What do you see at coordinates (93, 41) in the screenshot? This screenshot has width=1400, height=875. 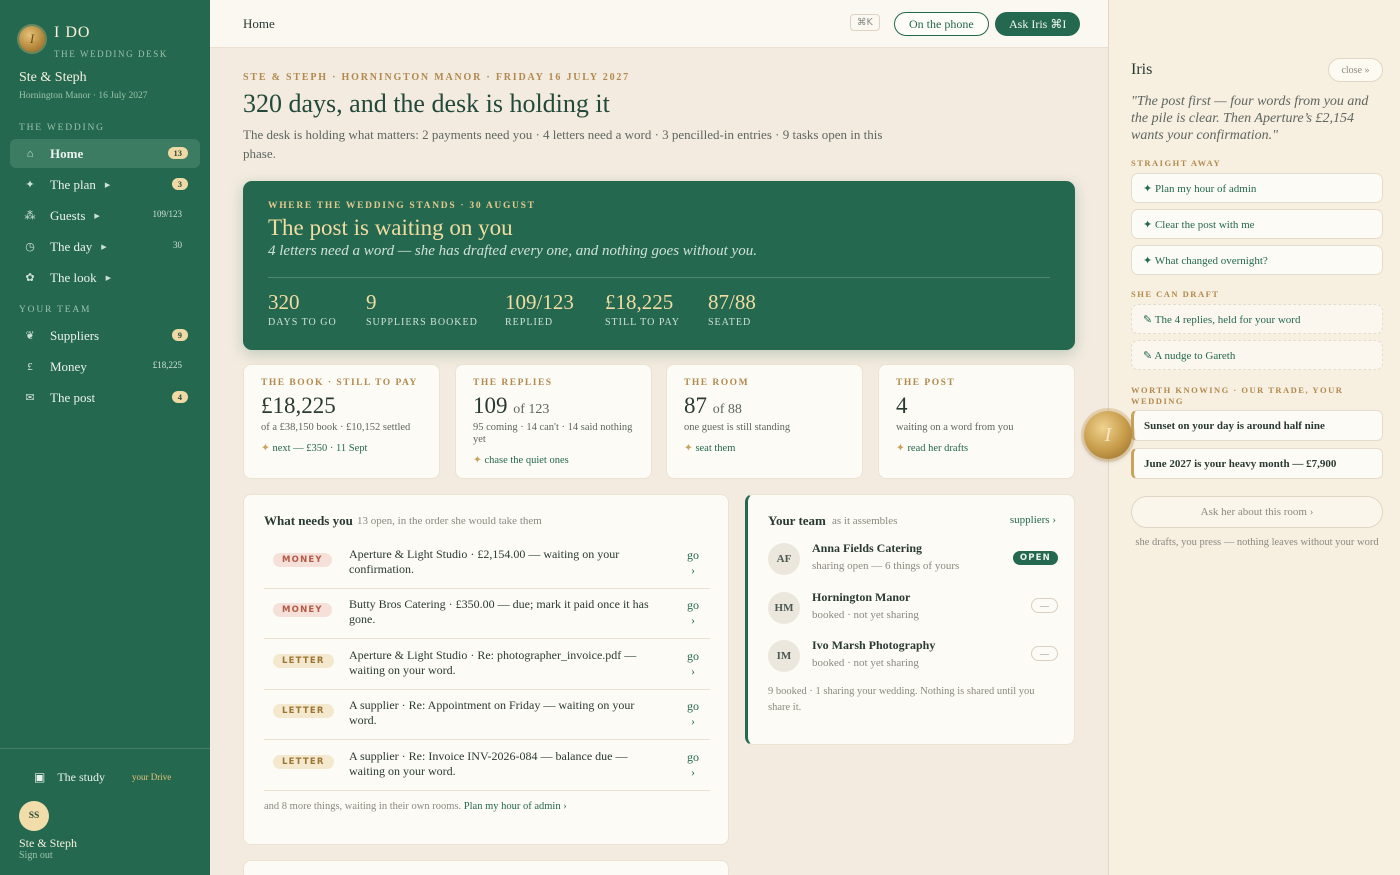 I see `brand: I I DO THE WEDDING DESK` at bounding box center [93, 41].